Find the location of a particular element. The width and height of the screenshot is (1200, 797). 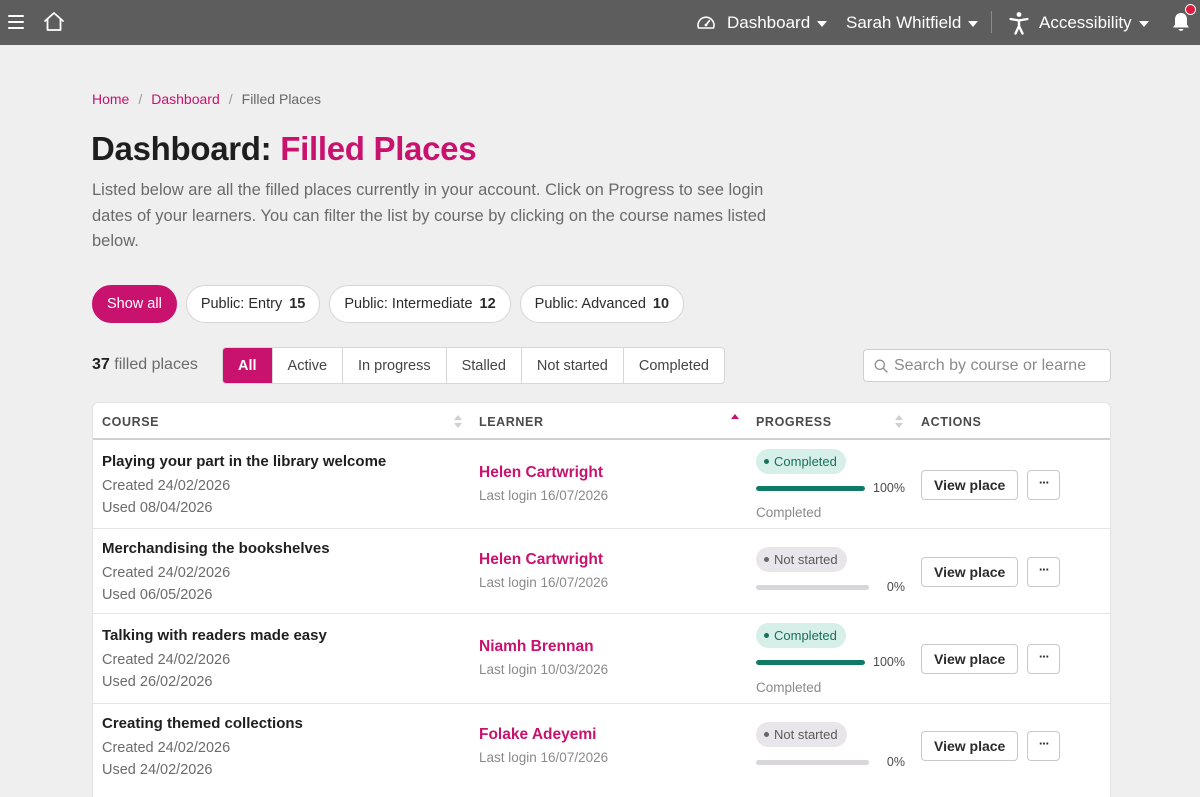

tab-all: All is located at coordinates (247, 365).